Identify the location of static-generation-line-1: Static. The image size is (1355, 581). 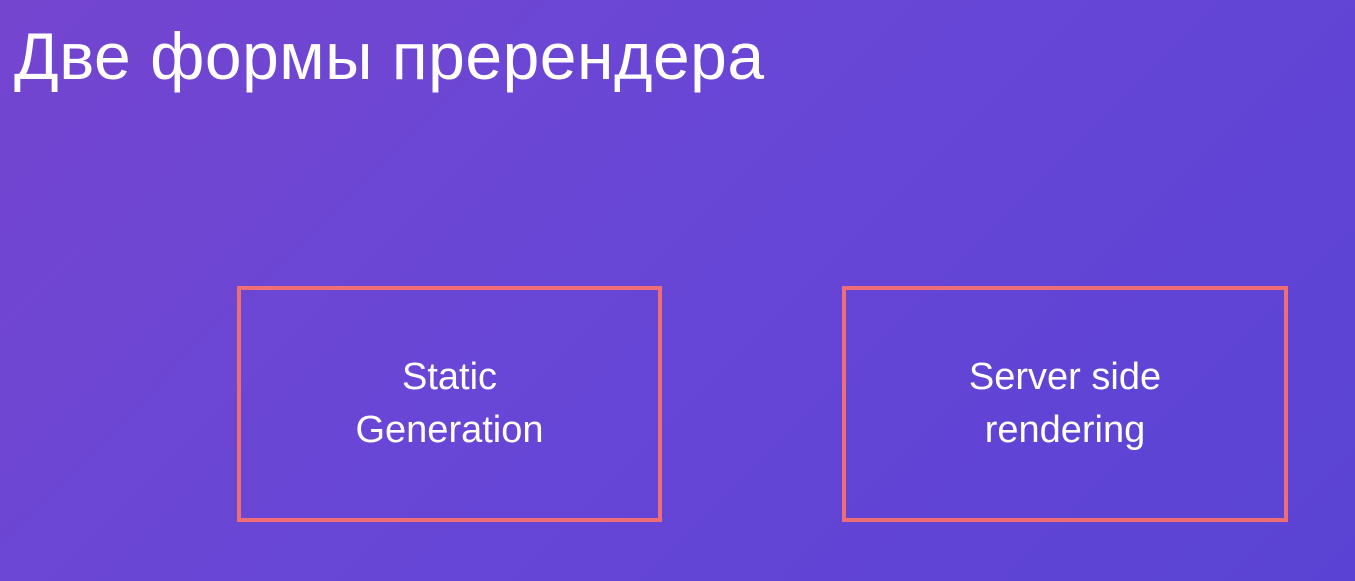
(449, 377).